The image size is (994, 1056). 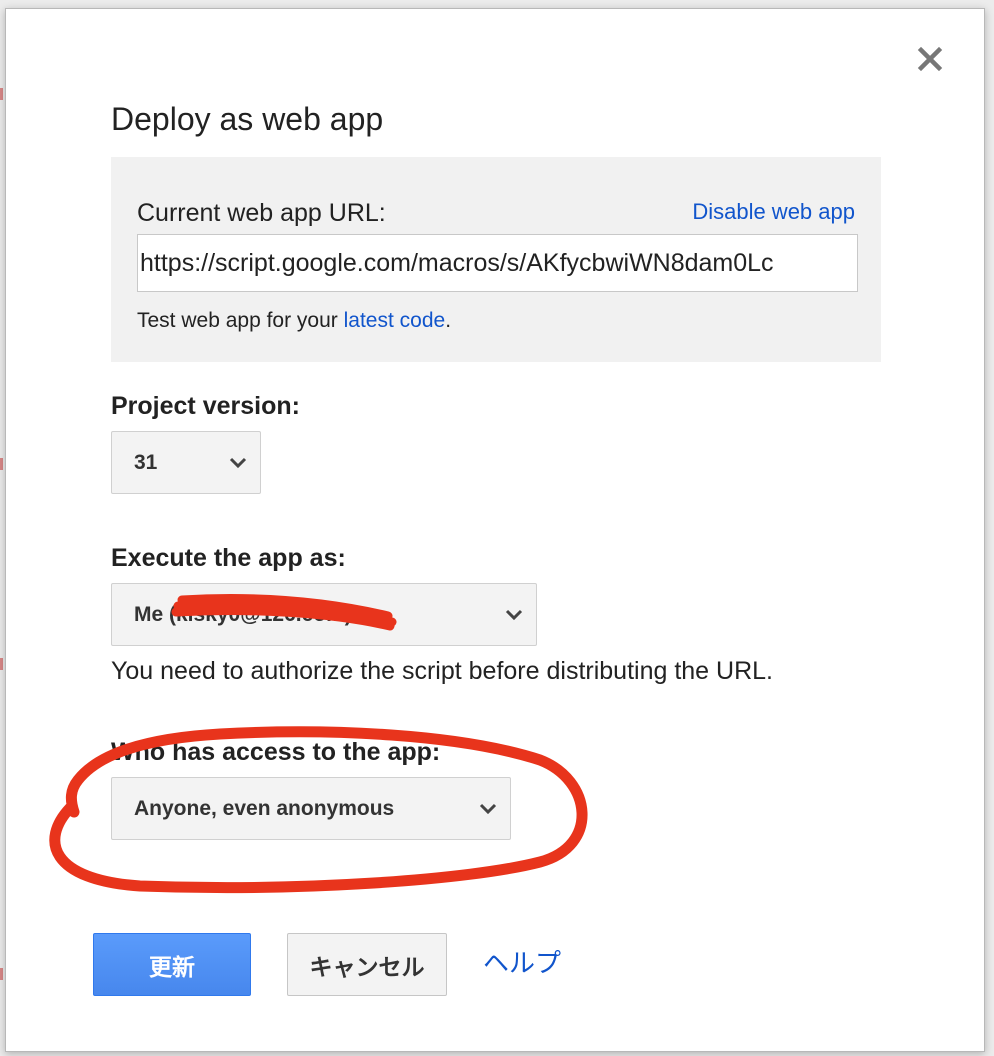 What do you see at coordinates (261, 213) in the screenshot?
I see `url-label: Current web app URL:` at bounding box center [261, 213].